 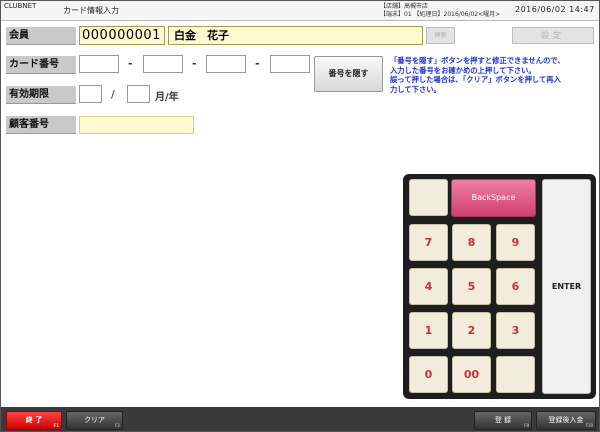 What do you see at coordinates (553, 35) in the screenshot?
I see `settings-button: 設定` at bounding box center [553, 35].